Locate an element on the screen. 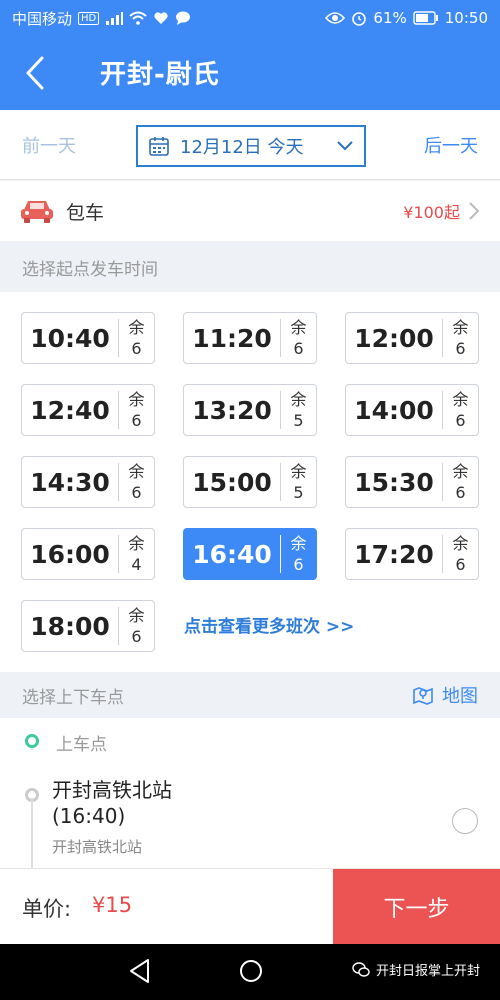  watermark: 开封日报掌上开封 is located at coordinates (416, 969).